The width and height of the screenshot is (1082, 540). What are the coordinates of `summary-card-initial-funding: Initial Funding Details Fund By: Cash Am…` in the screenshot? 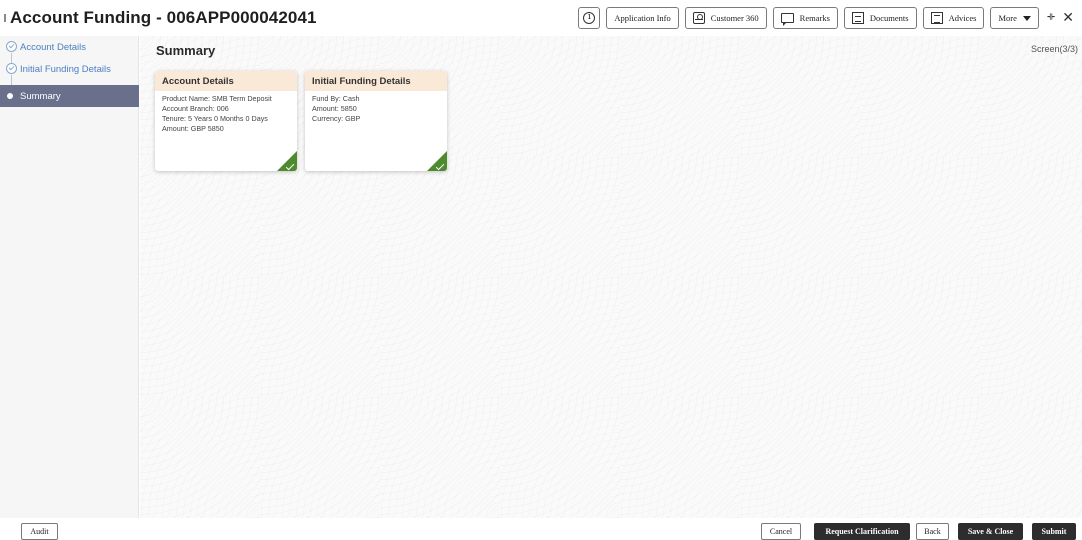 It's located at (376, 121).